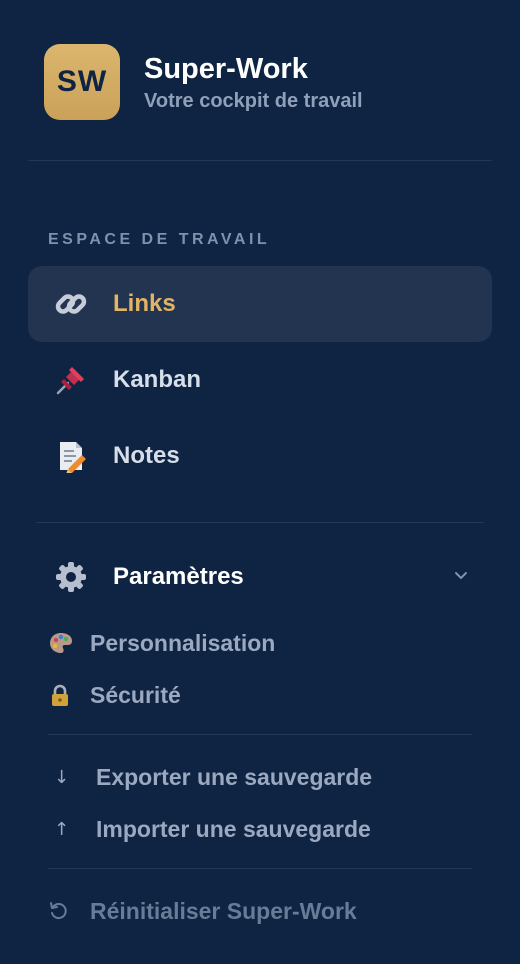 This screenshot has height=964, width=520. Describe the element at coordinates (260, 522) in the screenshot. I see `nav-divider` at that location.